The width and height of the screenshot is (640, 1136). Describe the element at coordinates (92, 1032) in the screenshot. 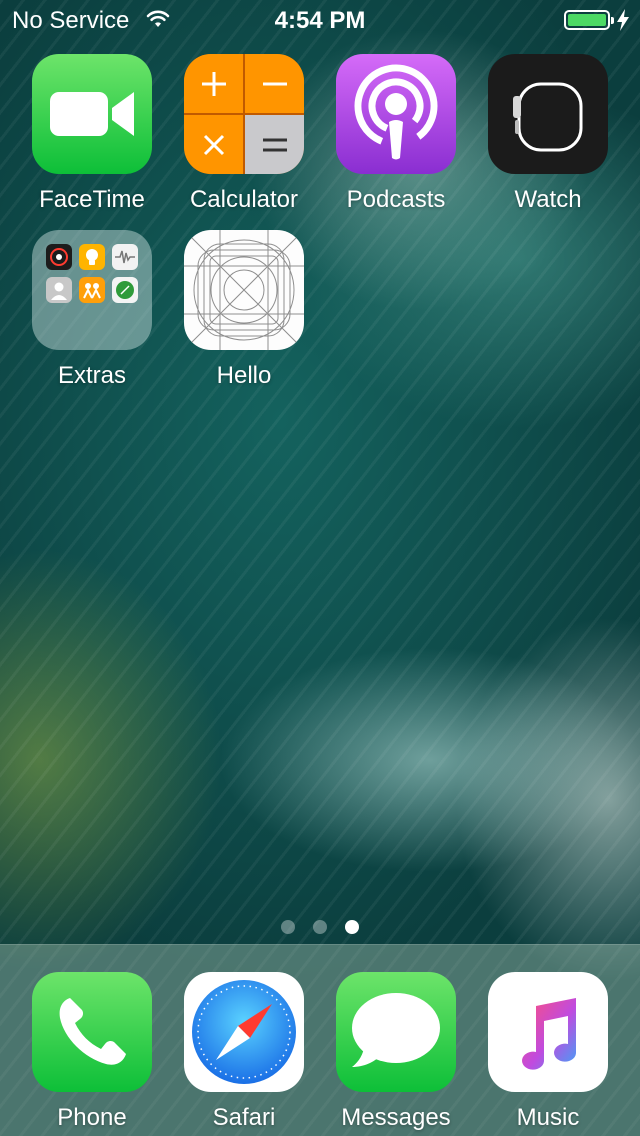

I see `phone-icon` at that location.